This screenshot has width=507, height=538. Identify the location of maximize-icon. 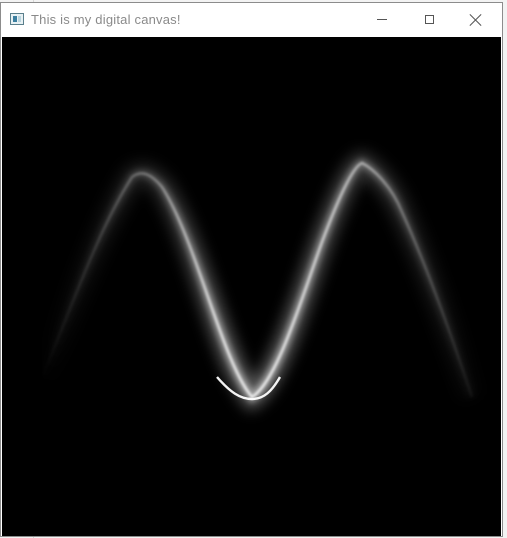
(429, 19).